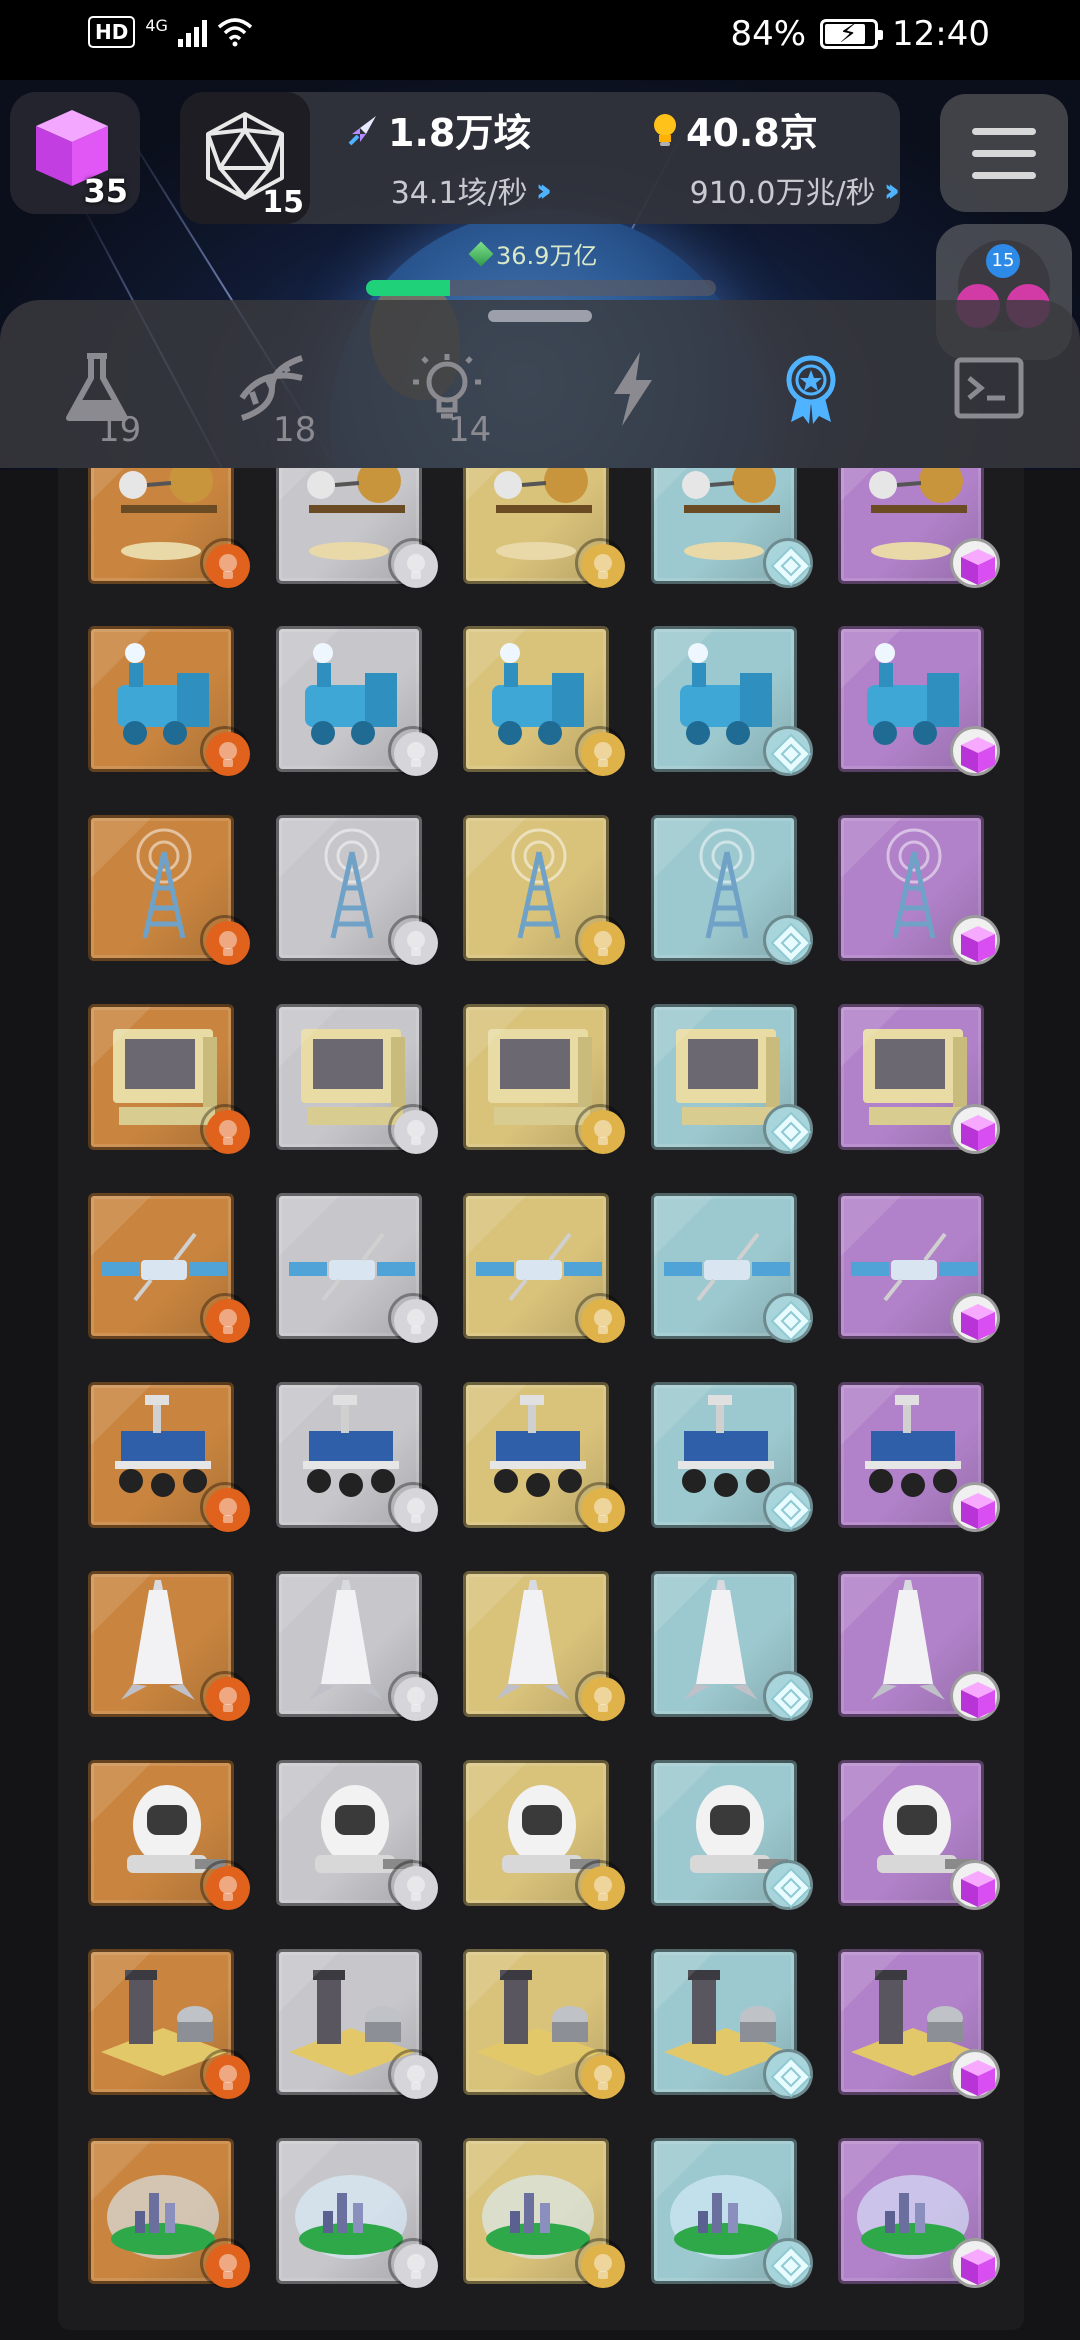  Describe the element at coordinates (112, 32) in the screenshot. I see `hd-icon: HD` at that location.